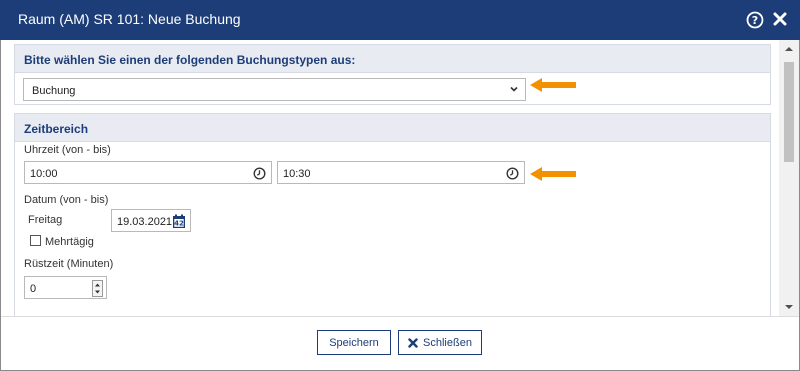 The width and height of the screenshot is (800, 371). I want to click on dialog-titlebar: Raum (AM) SR 101: Neue Buchung ?, so click(400, 20).